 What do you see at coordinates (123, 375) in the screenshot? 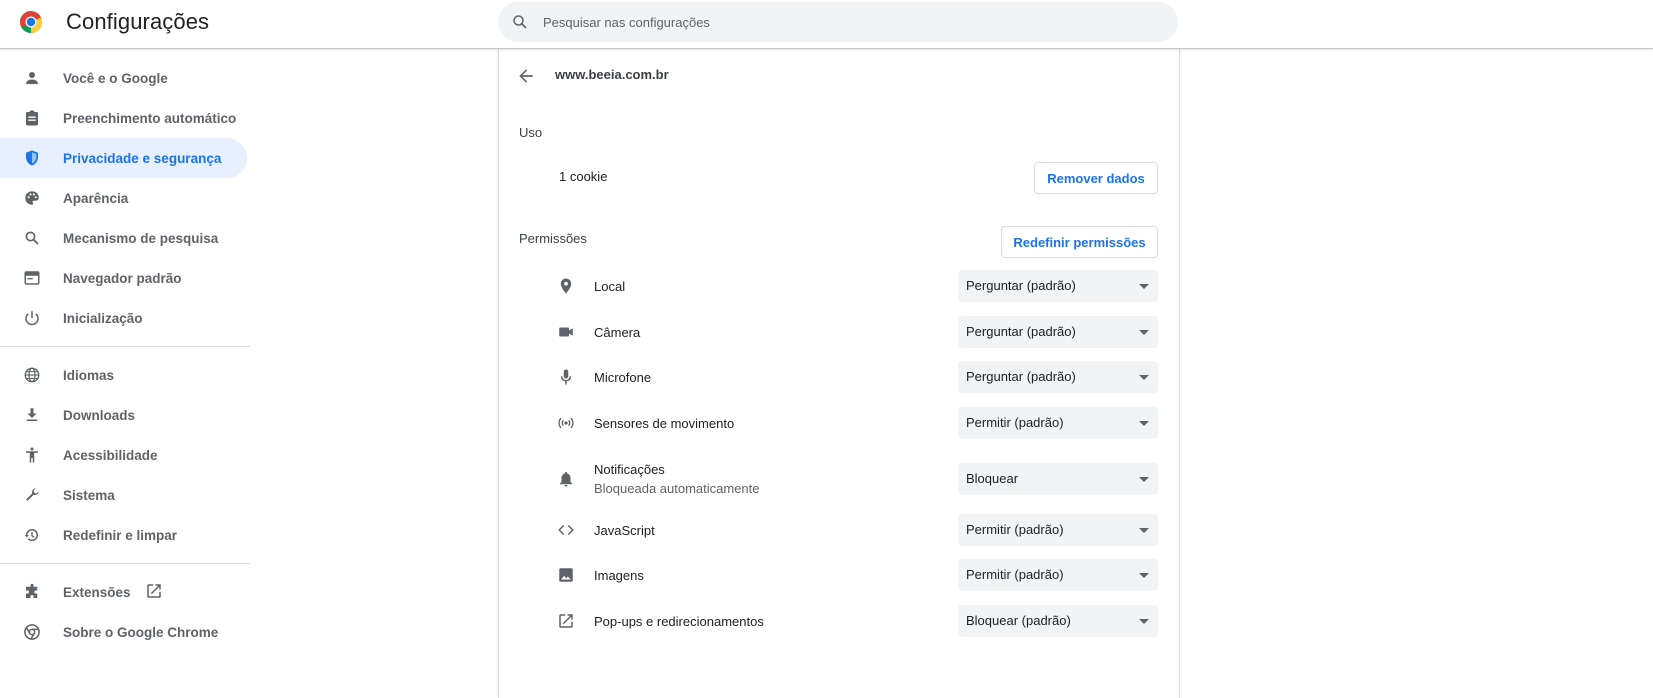
I see `sidebar-item-languages: Idiomas` at bounding box center [123, 375].